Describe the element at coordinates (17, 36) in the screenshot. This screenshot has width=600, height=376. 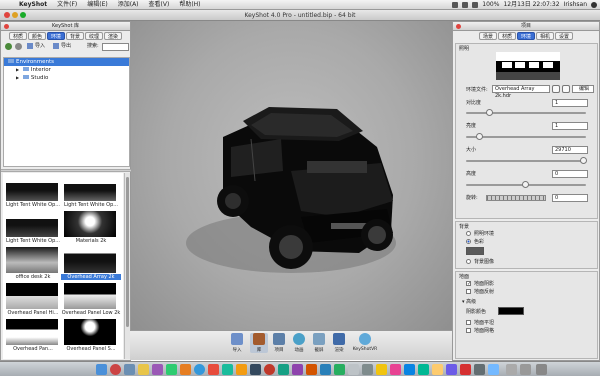
I see `tab-materials: 材质` at that location.